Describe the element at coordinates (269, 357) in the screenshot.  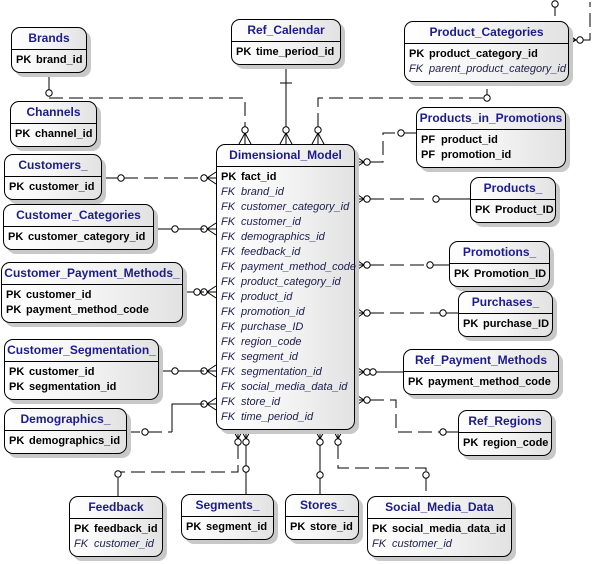
I see `attribute-name: segment_id` at that location.